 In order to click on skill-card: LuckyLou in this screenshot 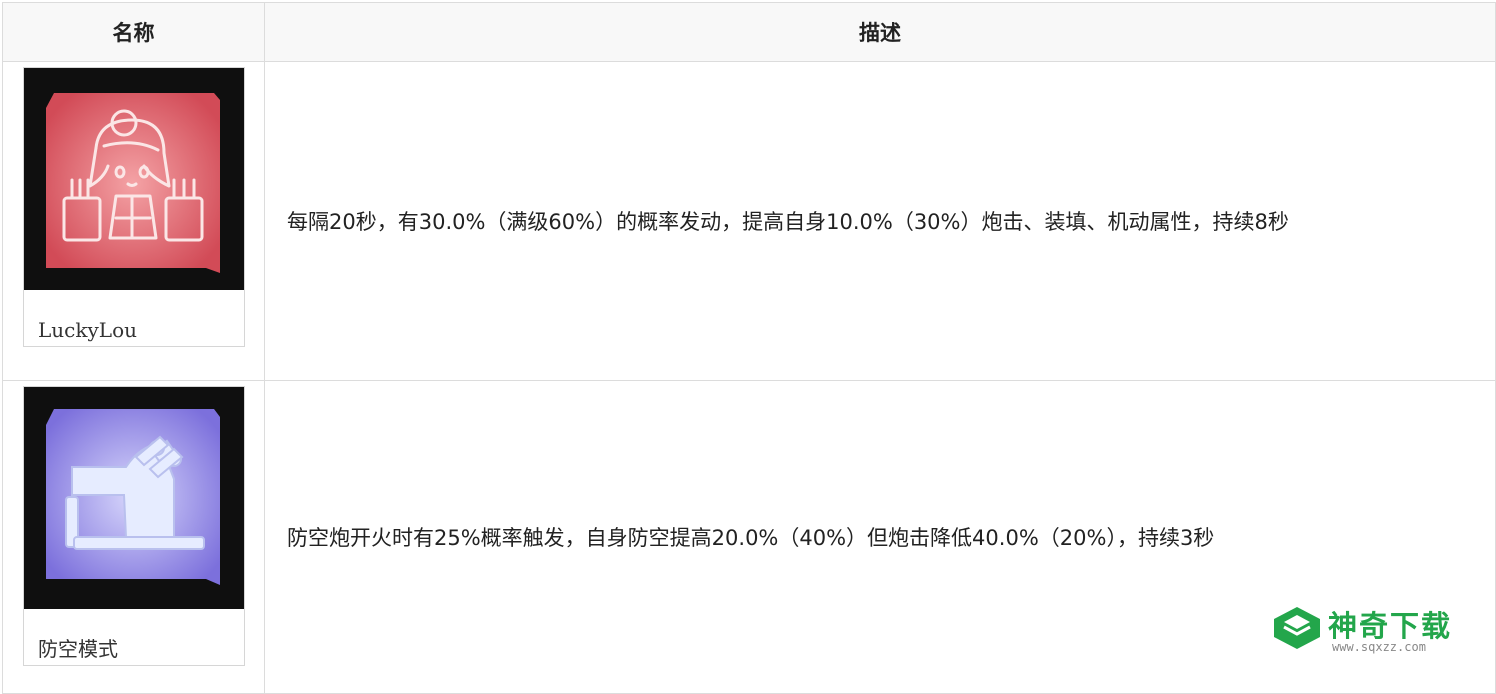, I will do `click(134, 207)`.